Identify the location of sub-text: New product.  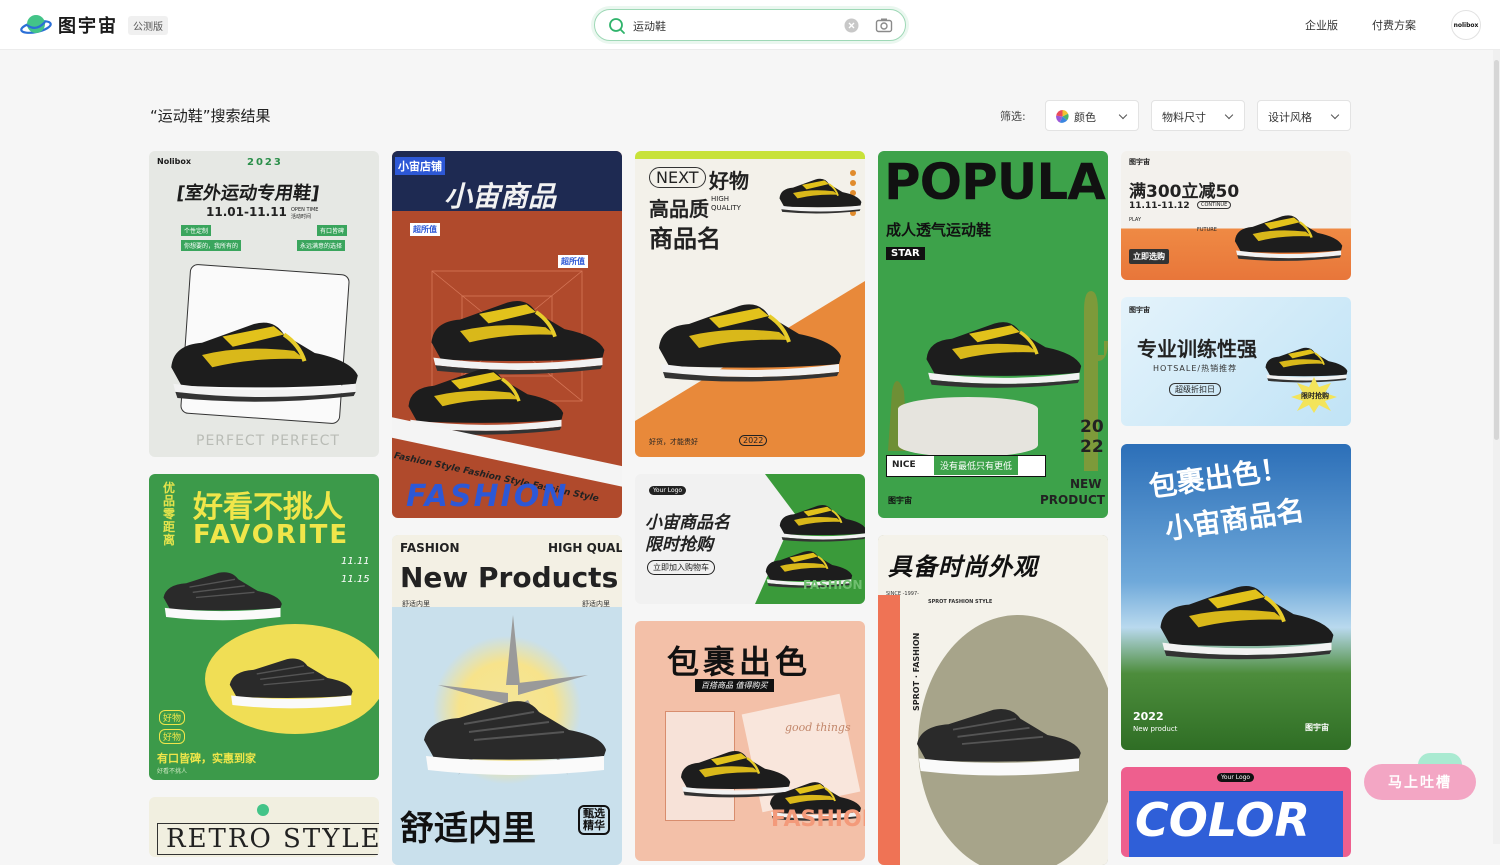
(1155, 729).